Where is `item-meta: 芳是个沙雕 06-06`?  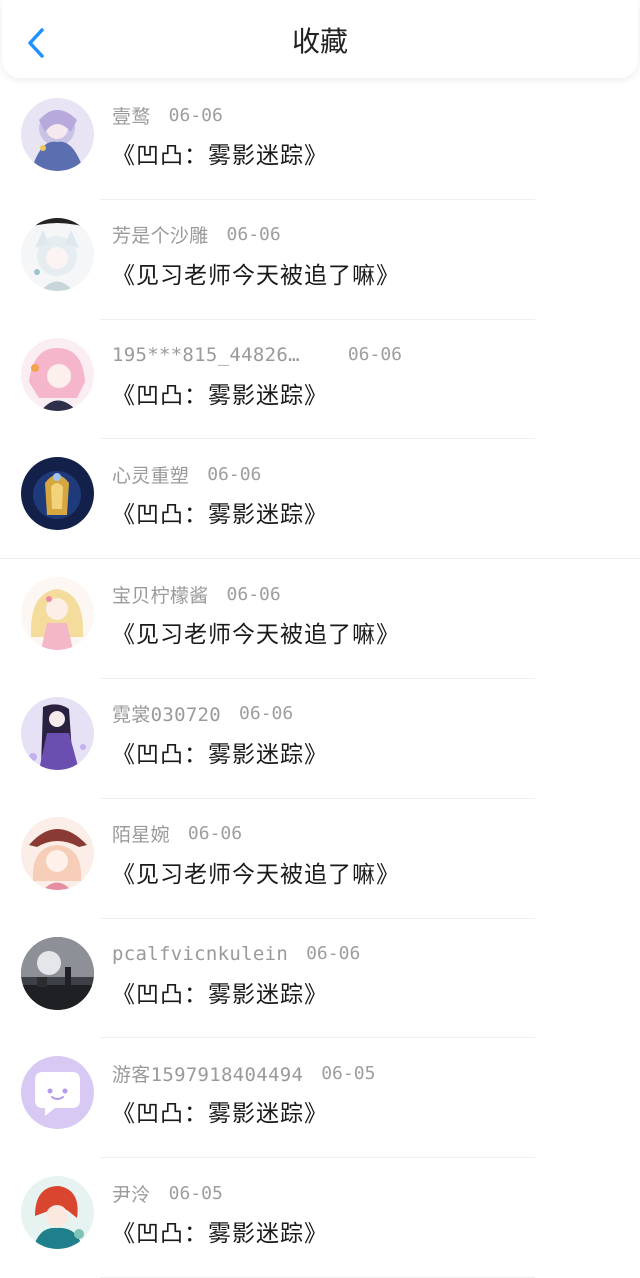
item-meta: 芳是个沙雕 06-06 is located at coordinates (196, 235).